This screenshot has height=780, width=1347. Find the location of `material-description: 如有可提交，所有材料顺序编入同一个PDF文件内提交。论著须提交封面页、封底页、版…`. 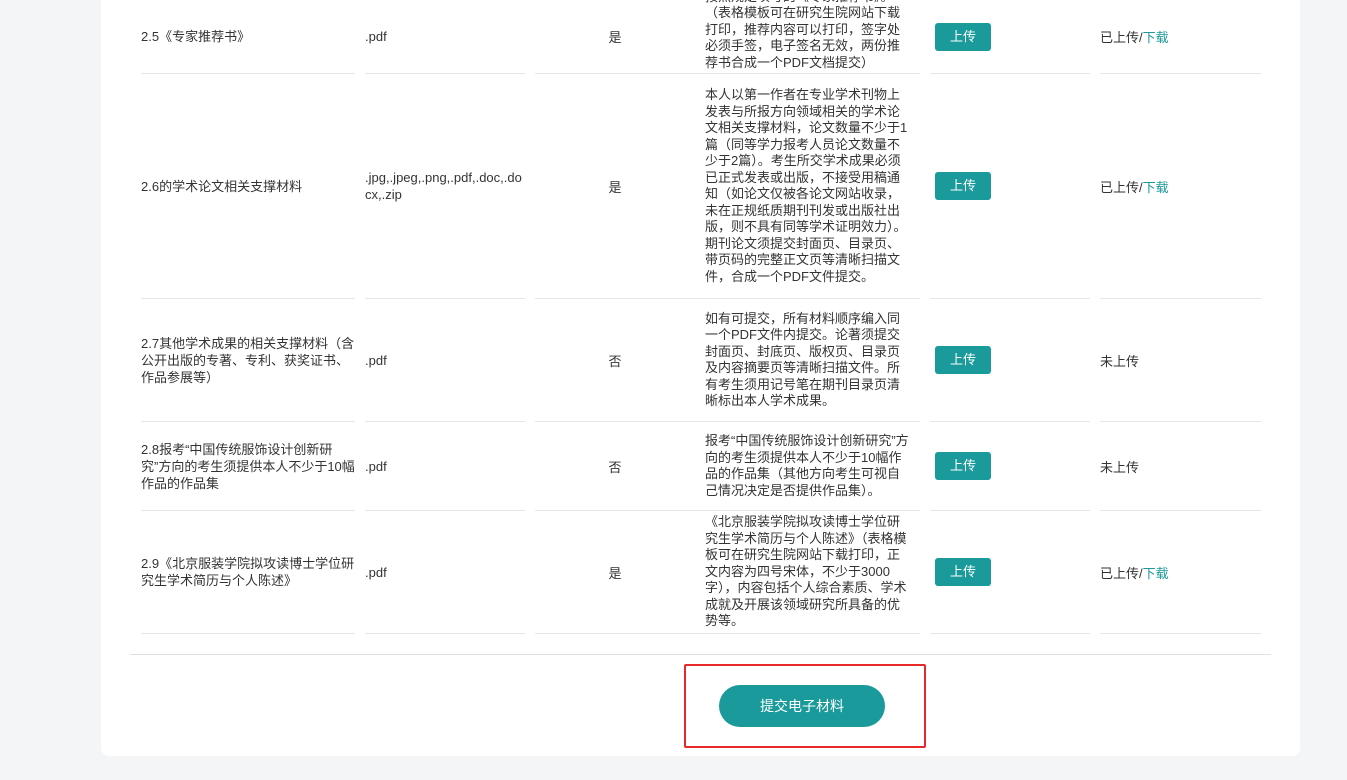

material-description: 如有可提交，所有材料顺序编入同一个PDF文件内提交。论著须提交封面页、封底页、版… is located at coordinates (807, 360).